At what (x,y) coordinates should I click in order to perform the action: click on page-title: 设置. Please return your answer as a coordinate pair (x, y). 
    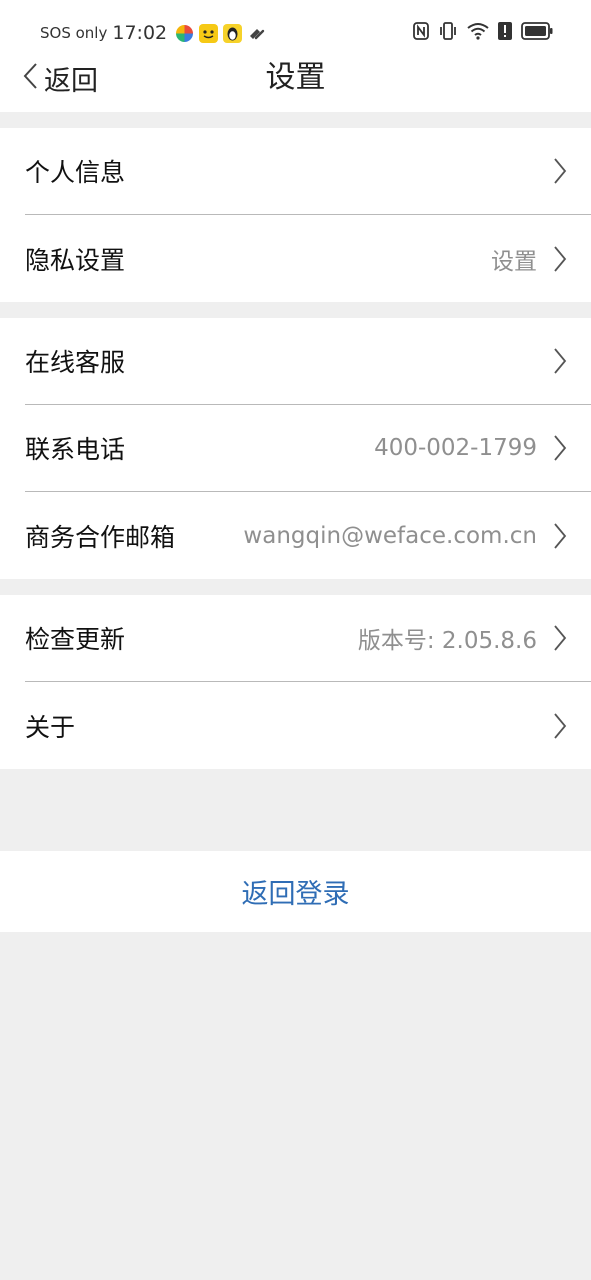
    Looking at the image, I should click on (295, 77).